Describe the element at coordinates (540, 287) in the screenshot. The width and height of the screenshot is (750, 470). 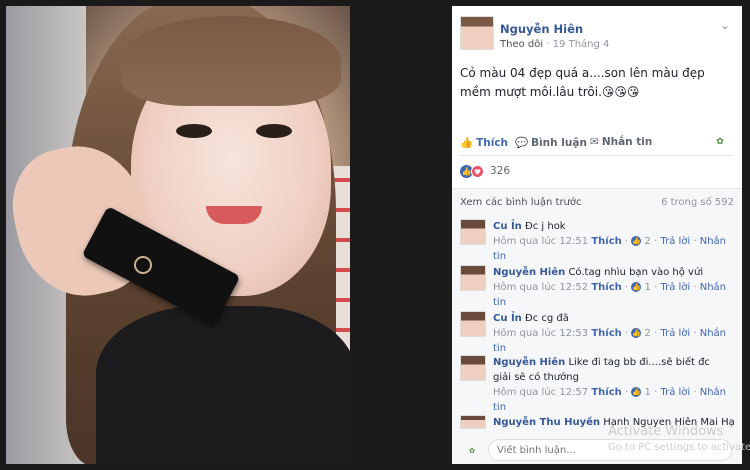
I see `comment-time: Hôm qua lúc 12:52` at that location.